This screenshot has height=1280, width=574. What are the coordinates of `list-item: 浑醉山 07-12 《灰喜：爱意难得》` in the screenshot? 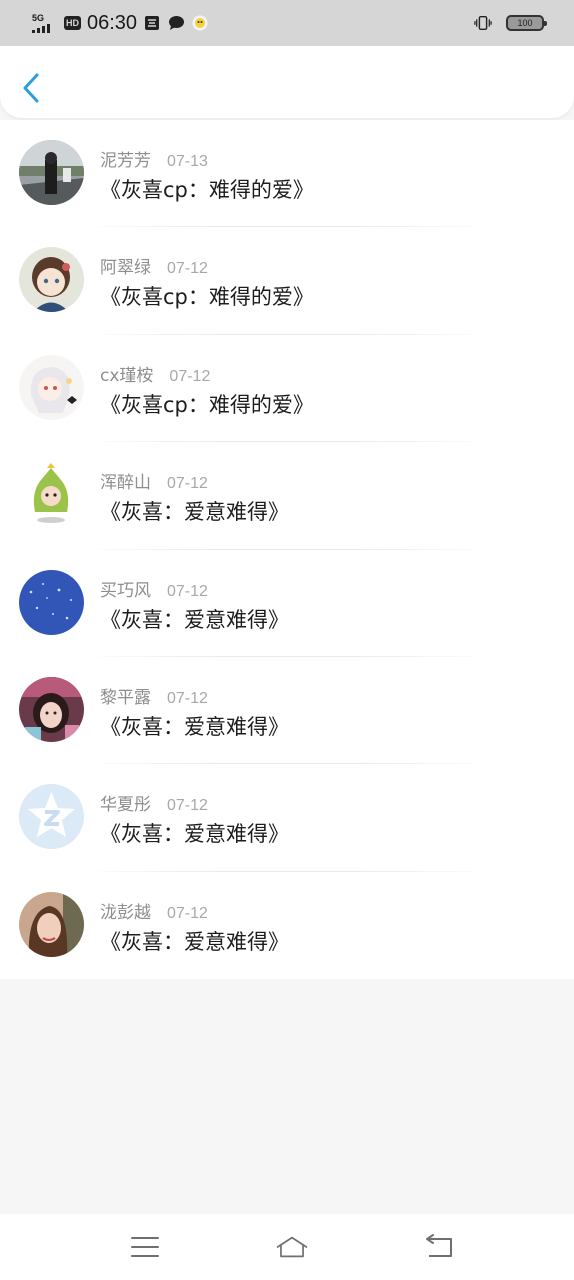 It's located at (287, 496).